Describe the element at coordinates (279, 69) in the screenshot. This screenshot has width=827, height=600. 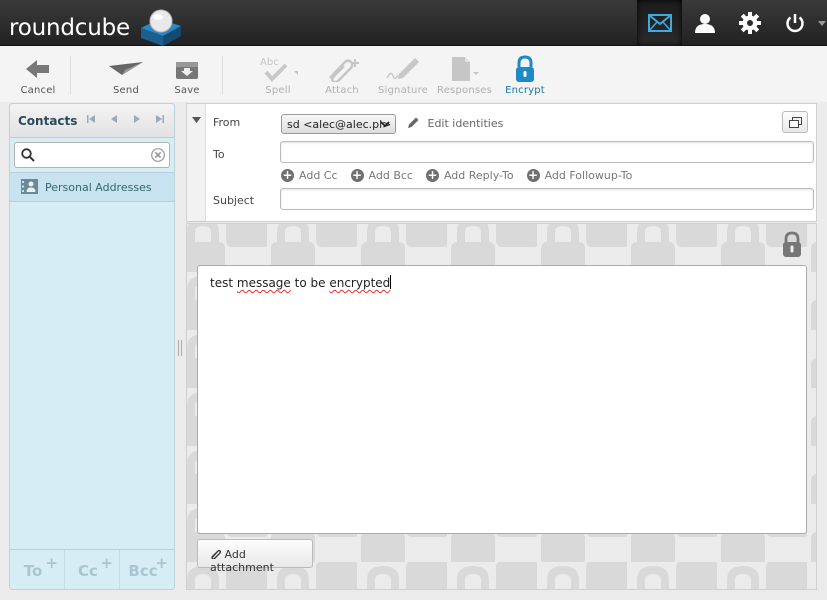
I see `spell-check-icon: Abc` at that location.